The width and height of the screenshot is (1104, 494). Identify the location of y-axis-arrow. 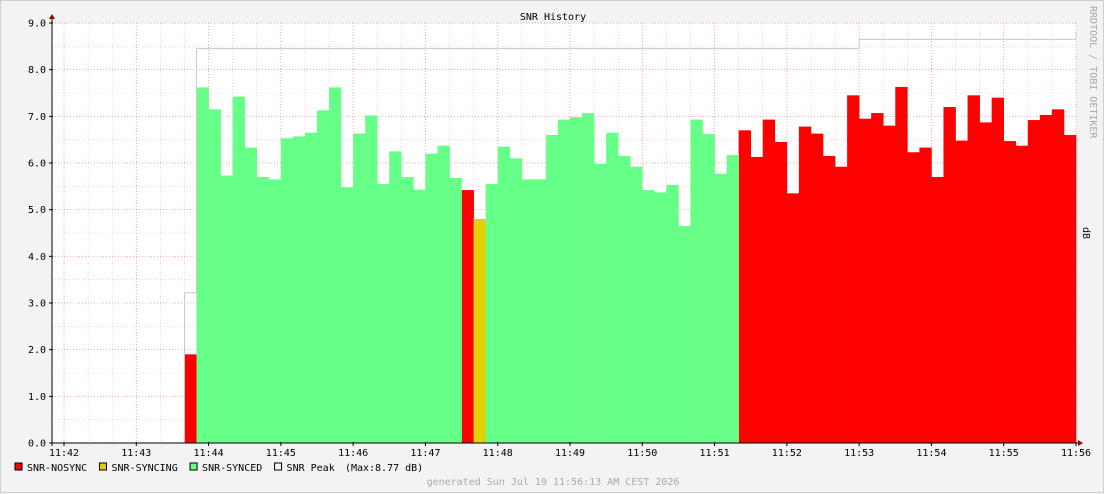
(52, 16).